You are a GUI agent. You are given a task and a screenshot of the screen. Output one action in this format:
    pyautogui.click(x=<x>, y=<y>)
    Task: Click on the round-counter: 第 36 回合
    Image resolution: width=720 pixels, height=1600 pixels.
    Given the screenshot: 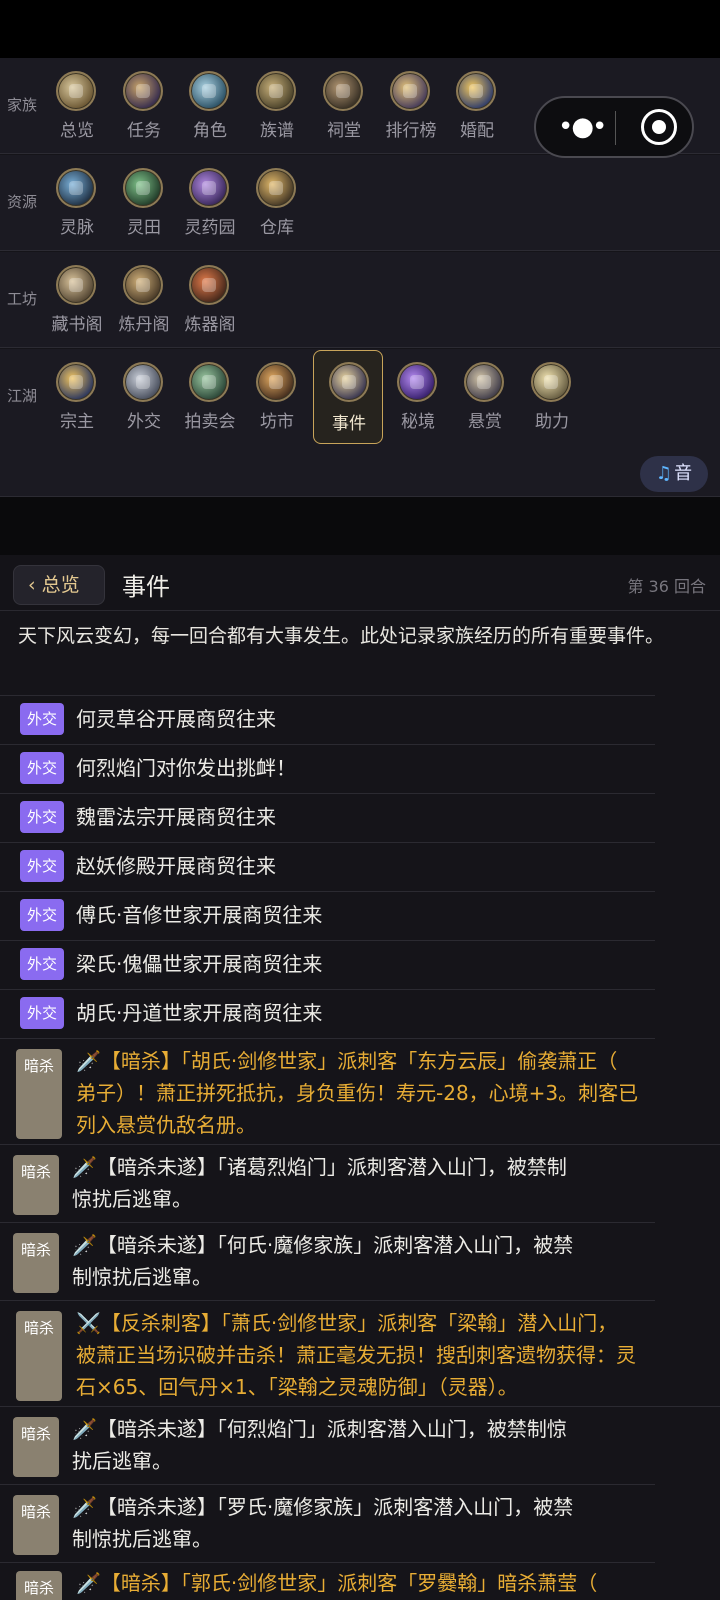 What is the action you would take?
    pyautogui.click(x=666, y=586)
    